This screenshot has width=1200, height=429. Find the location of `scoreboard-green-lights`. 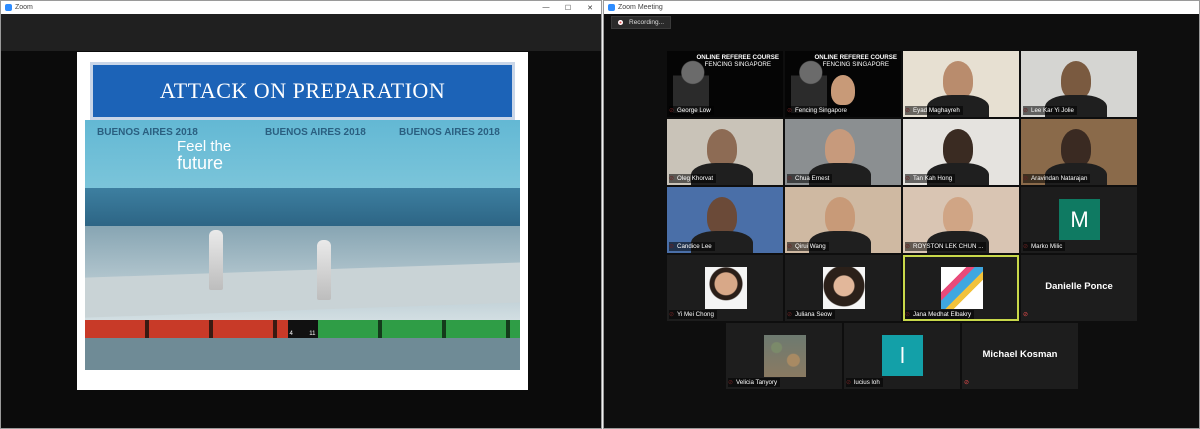

scoreboard-green-lights is located at coordinates (418, 329).